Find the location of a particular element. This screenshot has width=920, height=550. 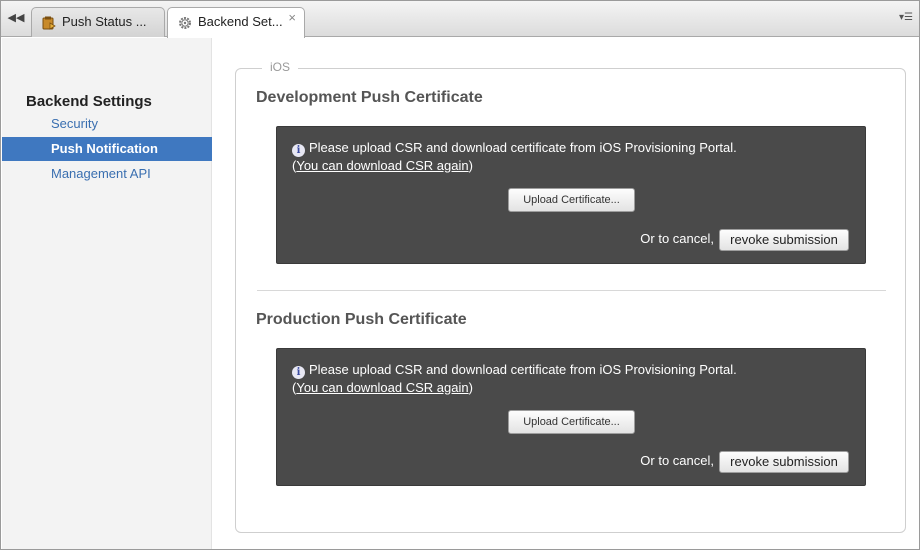

sidebar-item-push-notification: Push Notification is located at coordinates (107, 149).